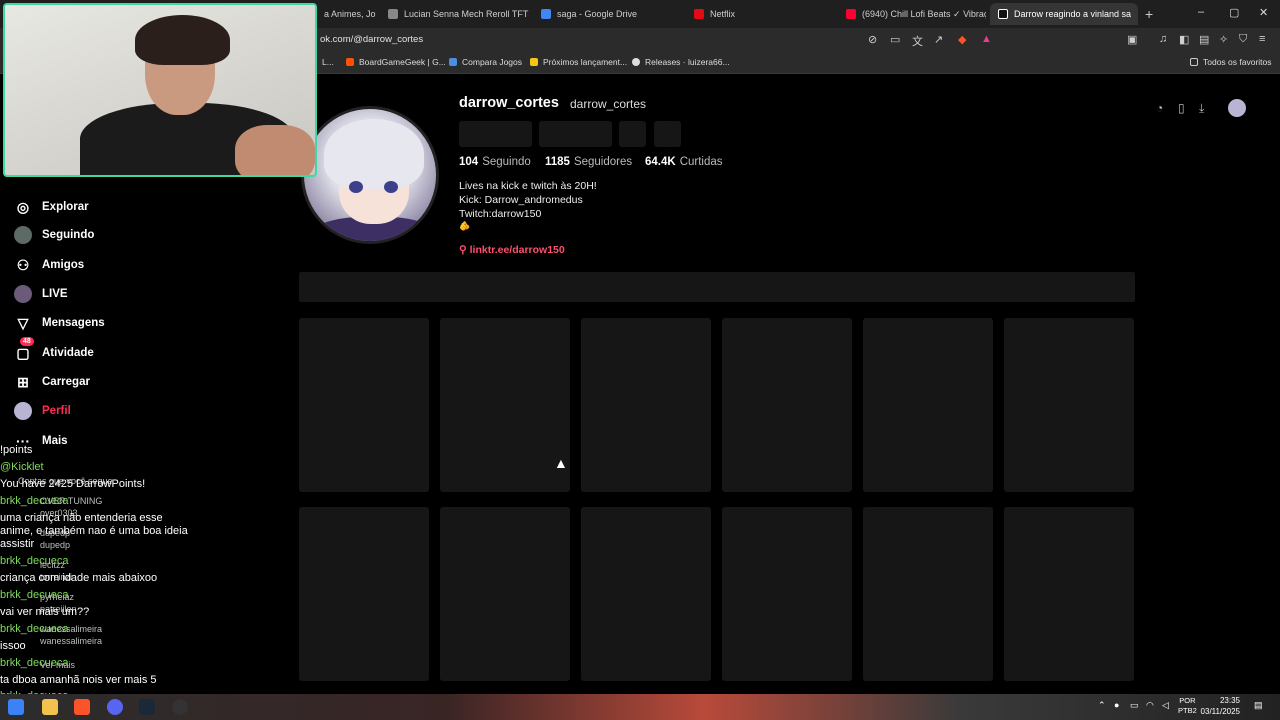 The image size is (1280, 720). I want to click on volume-icon: ◁, so click(1165, 705).